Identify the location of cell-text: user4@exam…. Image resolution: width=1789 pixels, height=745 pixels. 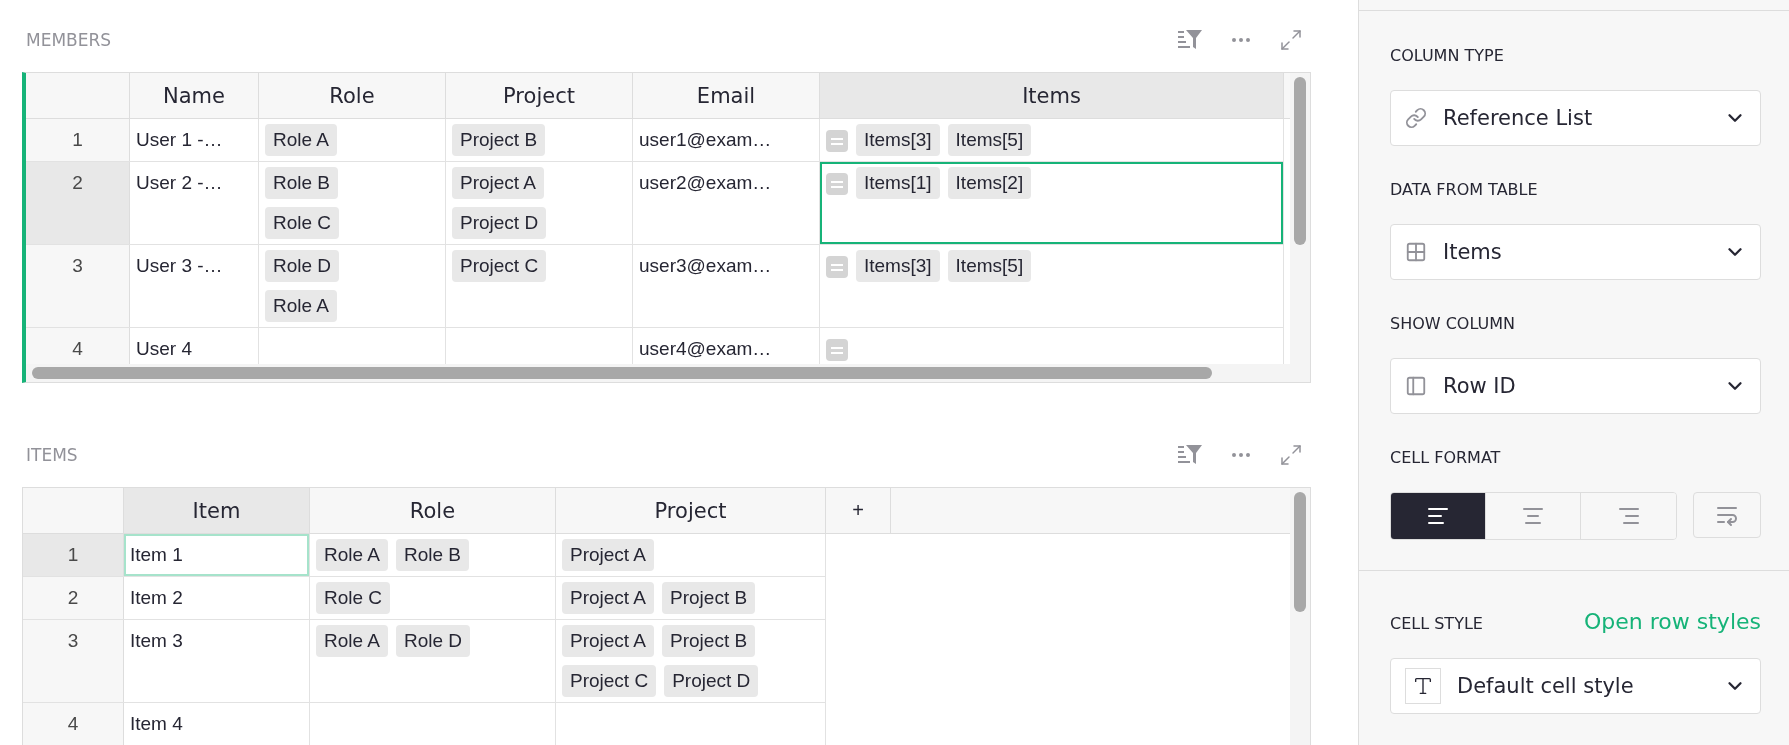
(705, 349).